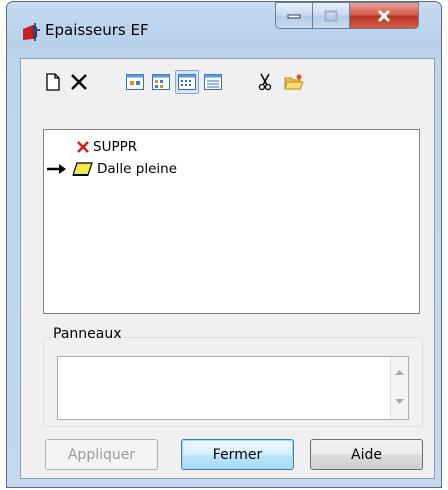 Image resolution: width=448 pixels, height=490 pixels. I want to click on delete-button, so click(79, 82).